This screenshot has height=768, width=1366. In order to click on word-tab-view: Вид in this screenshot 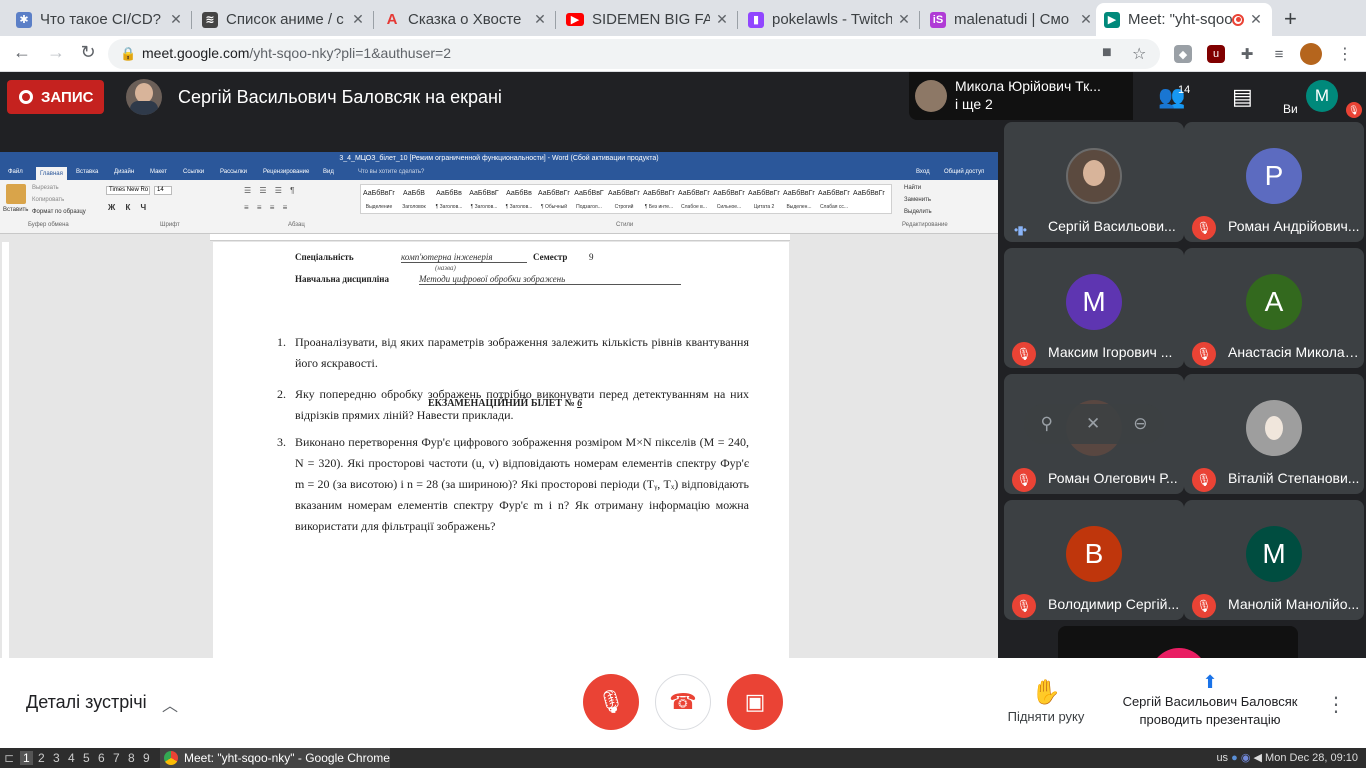, I will do `click(328, 172)`.